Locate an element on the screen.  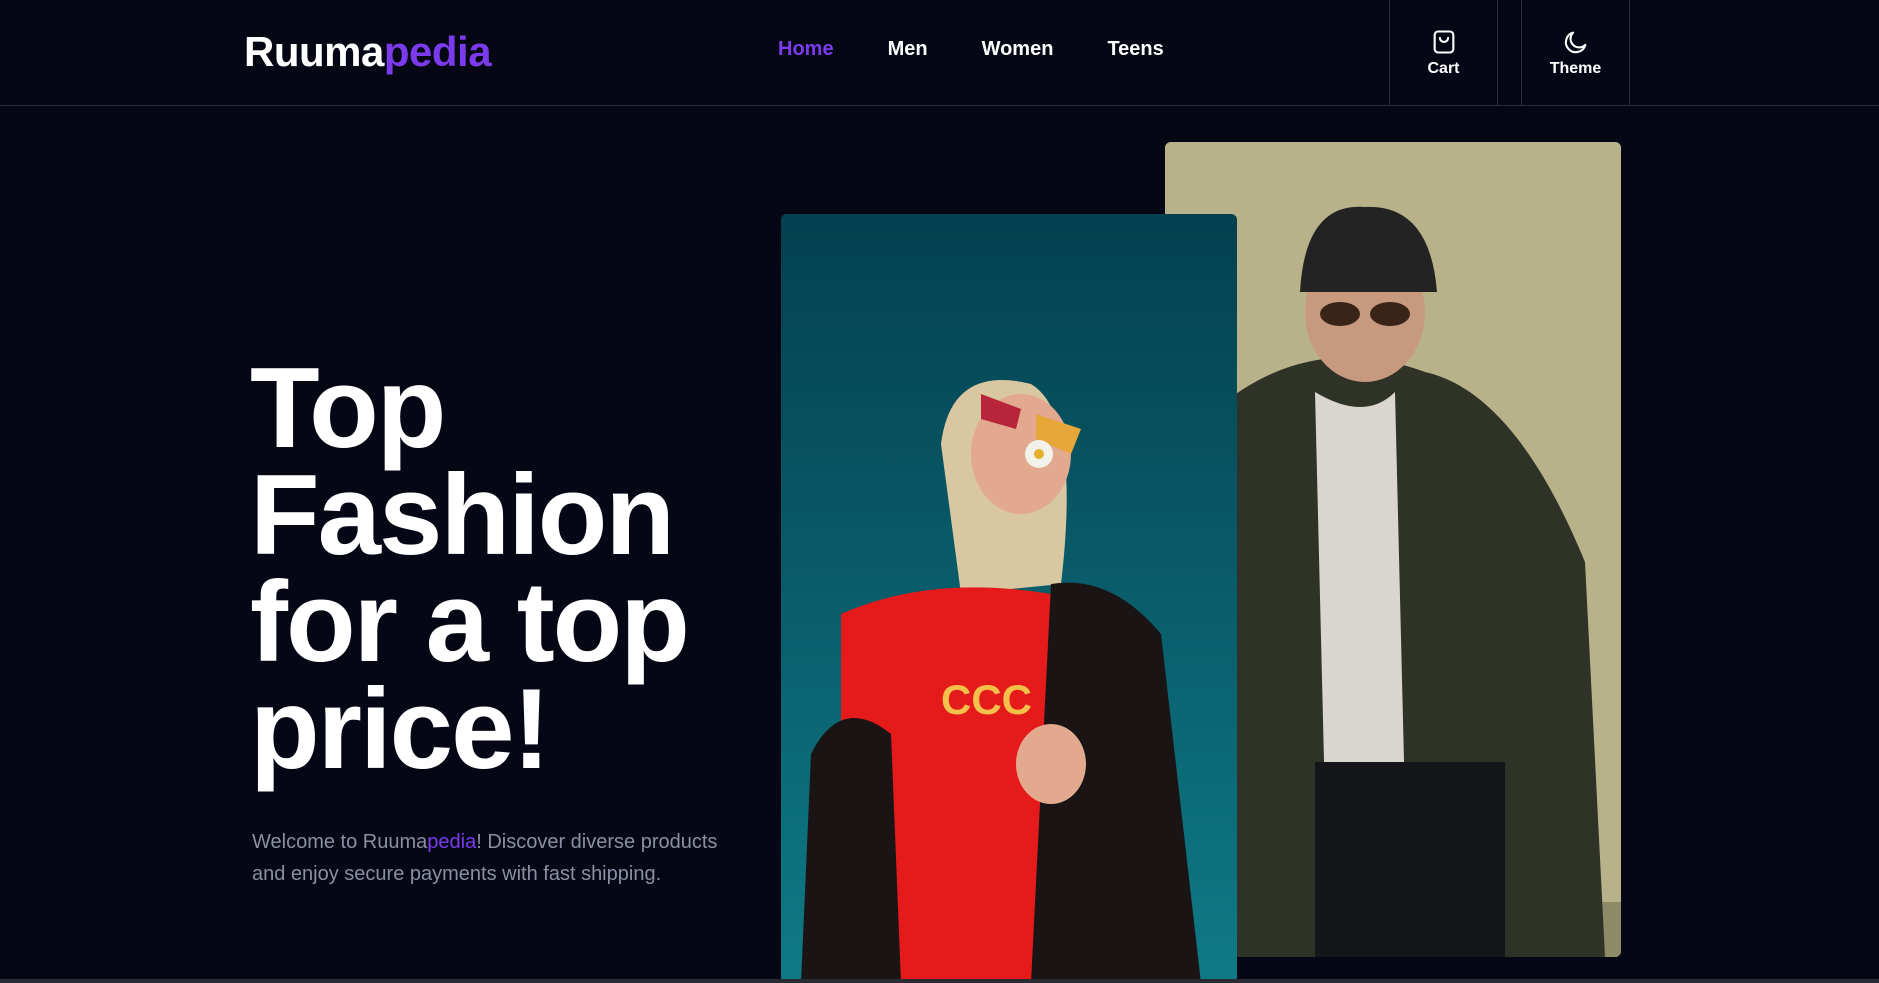
cart-button: Cart is located at coordinates (1443, 53).